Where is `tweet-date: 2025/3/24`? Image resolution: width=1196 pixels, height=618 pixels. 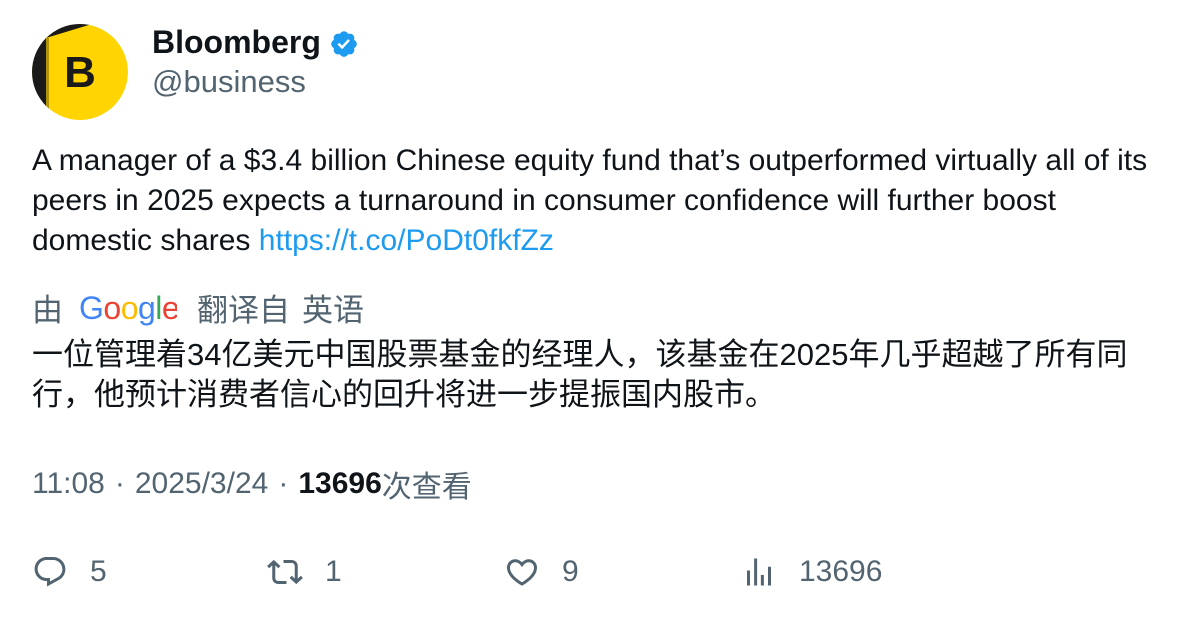 tweet-date: 2025/3/24 is located at coordinates (201, 484).